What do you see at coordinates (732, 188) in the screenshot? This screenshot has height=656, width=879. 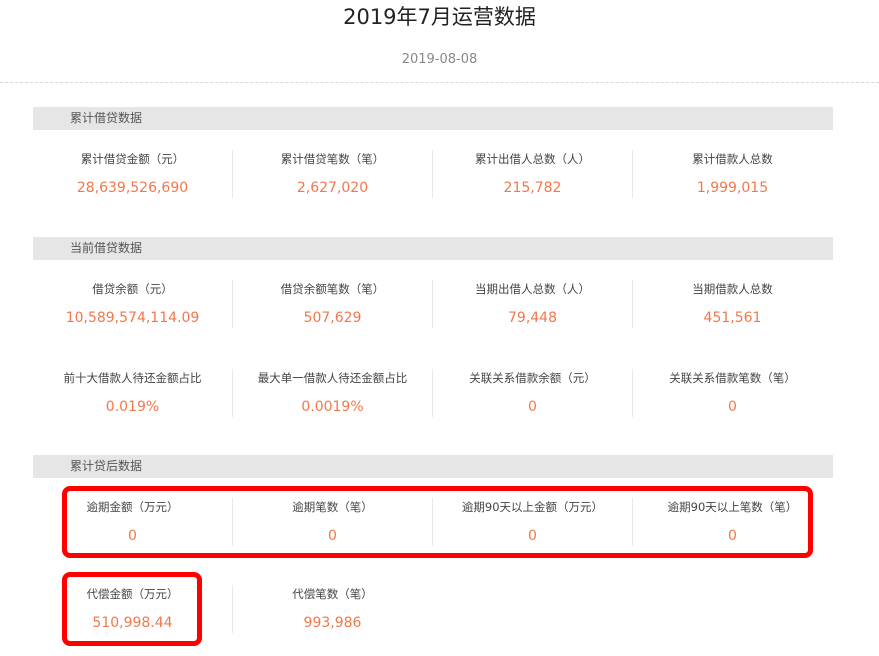 I see `stat-value: 1,999,015` at bounding box center [732, 188].